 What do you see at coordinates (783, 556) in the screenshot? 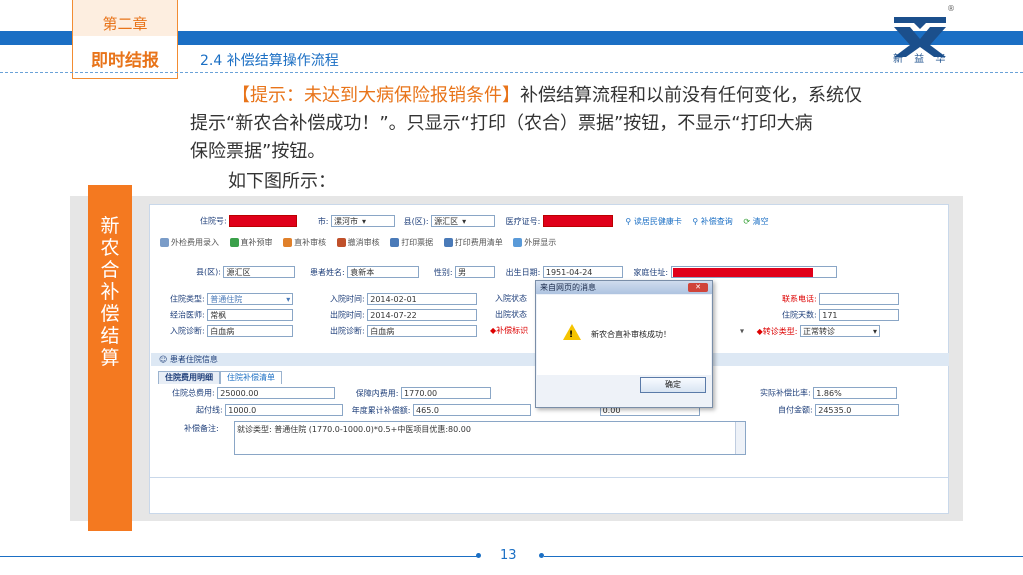
I see `footer-line-right` at bounding box center [783, 556].